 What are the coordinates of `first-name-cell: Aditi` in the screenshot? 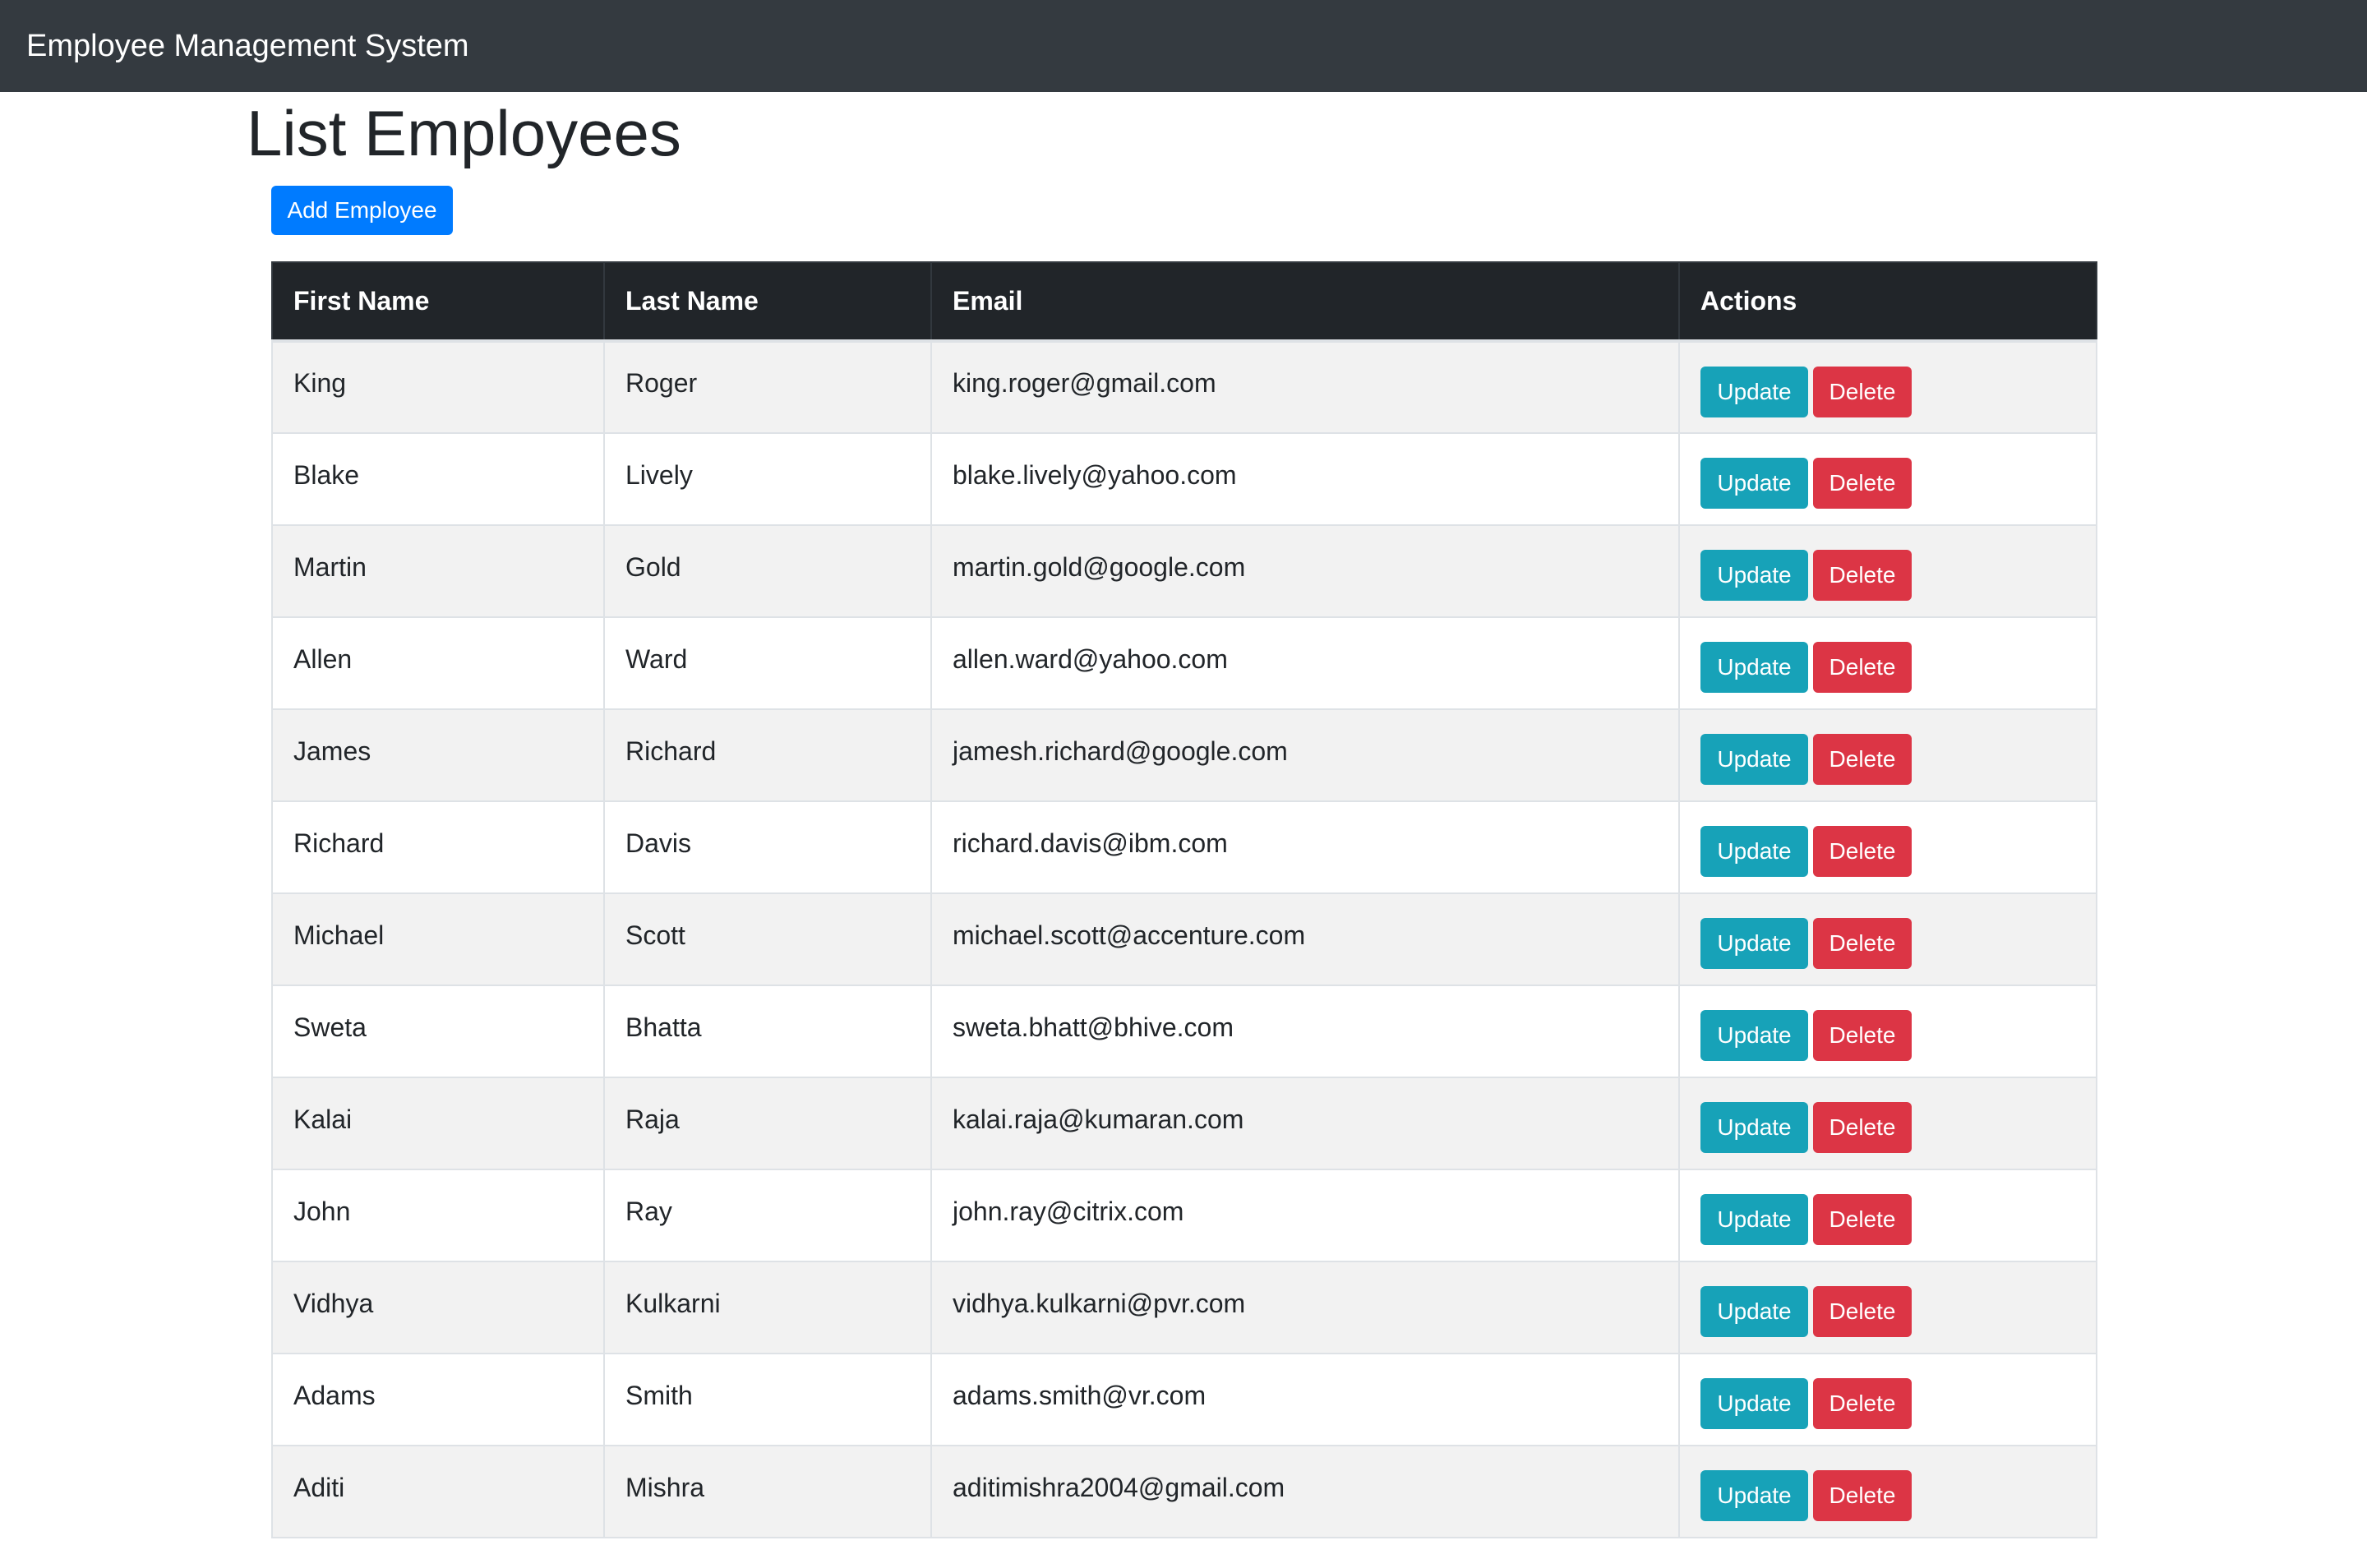 It's located at (438, 1491).